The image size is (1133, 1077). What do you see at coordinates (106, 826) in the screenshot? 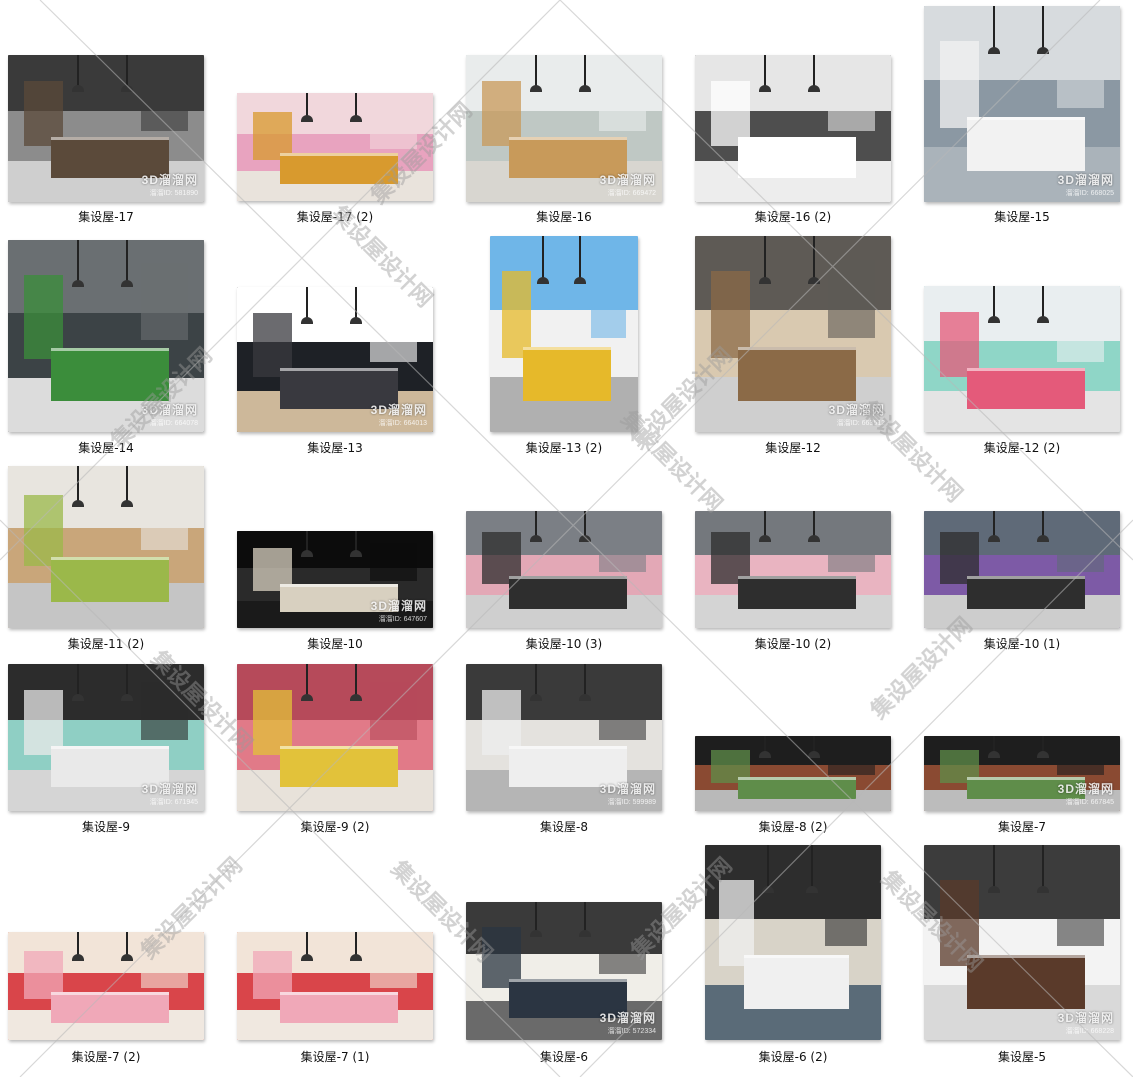
I see `thumbnail-label: 集设屋-9` at bounding box center [106, 826].